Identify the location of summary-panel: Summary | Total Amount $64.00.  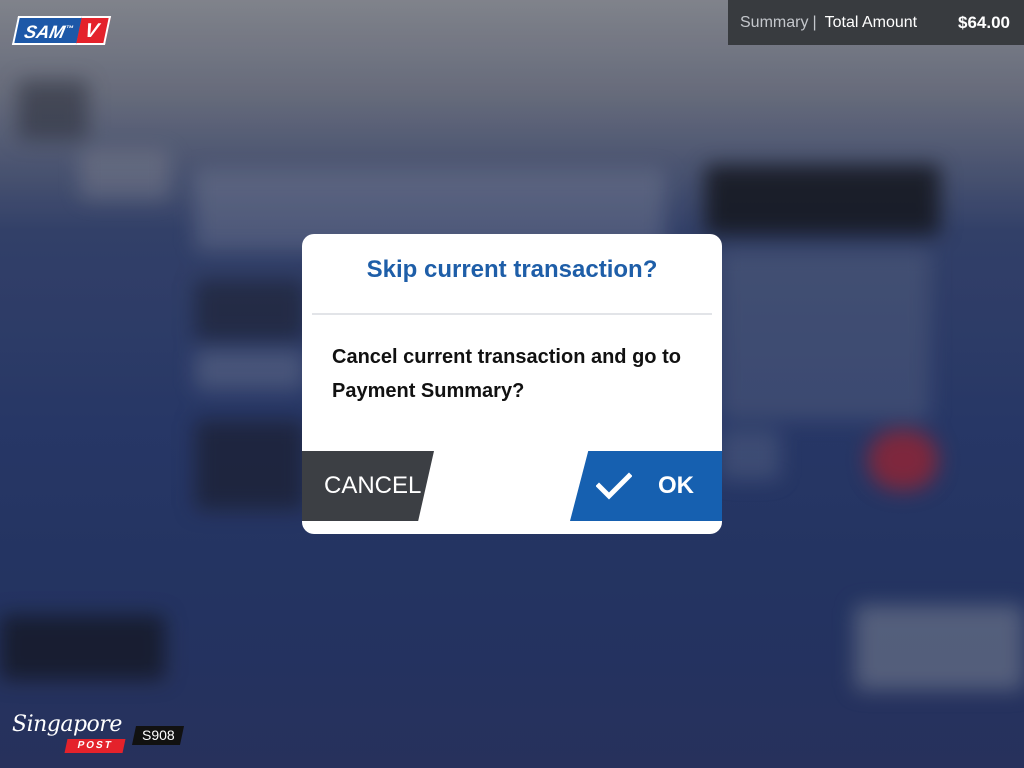
(876, 22).